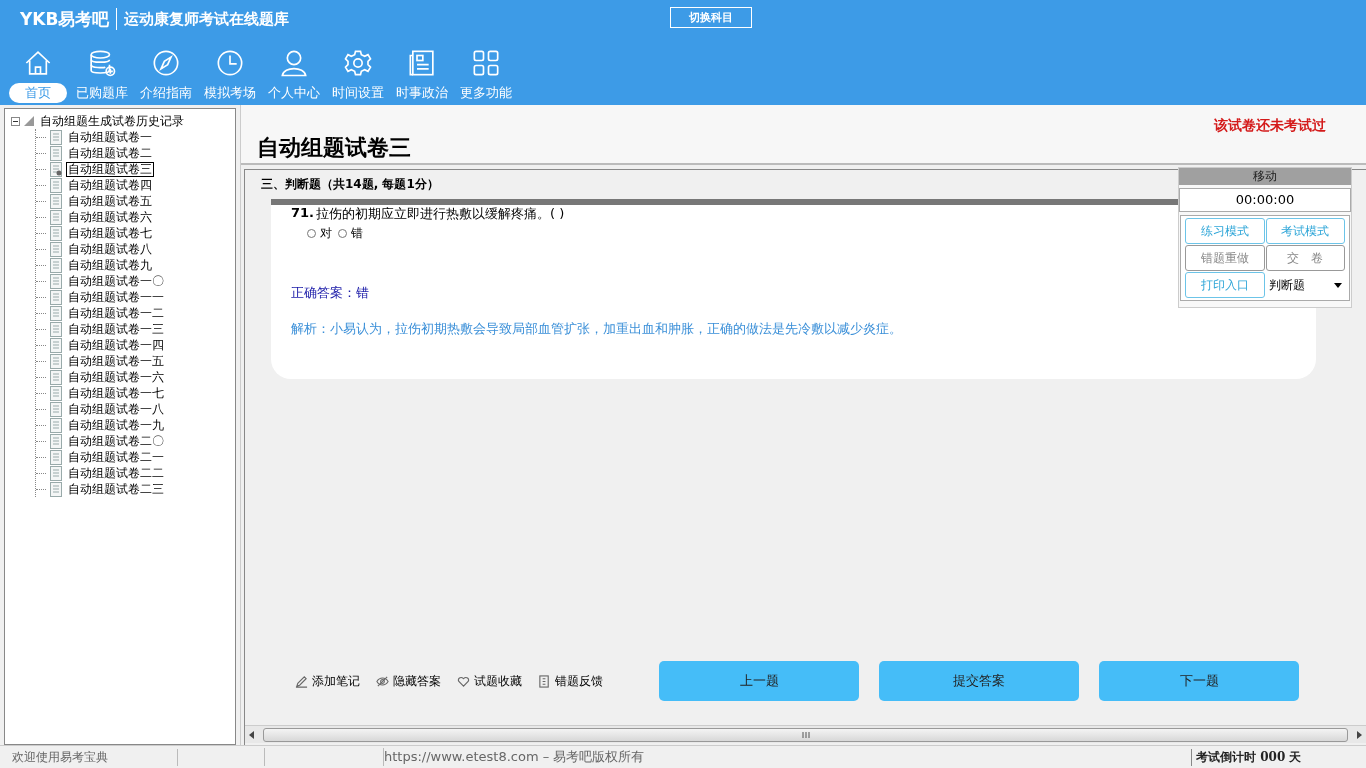 Image resolution: width=1366 pixels, height=768 pixels. Describe the element at coordinates (1305, 285) in the screenshot. I see `question-type-dropdown: 判断题` at that location.